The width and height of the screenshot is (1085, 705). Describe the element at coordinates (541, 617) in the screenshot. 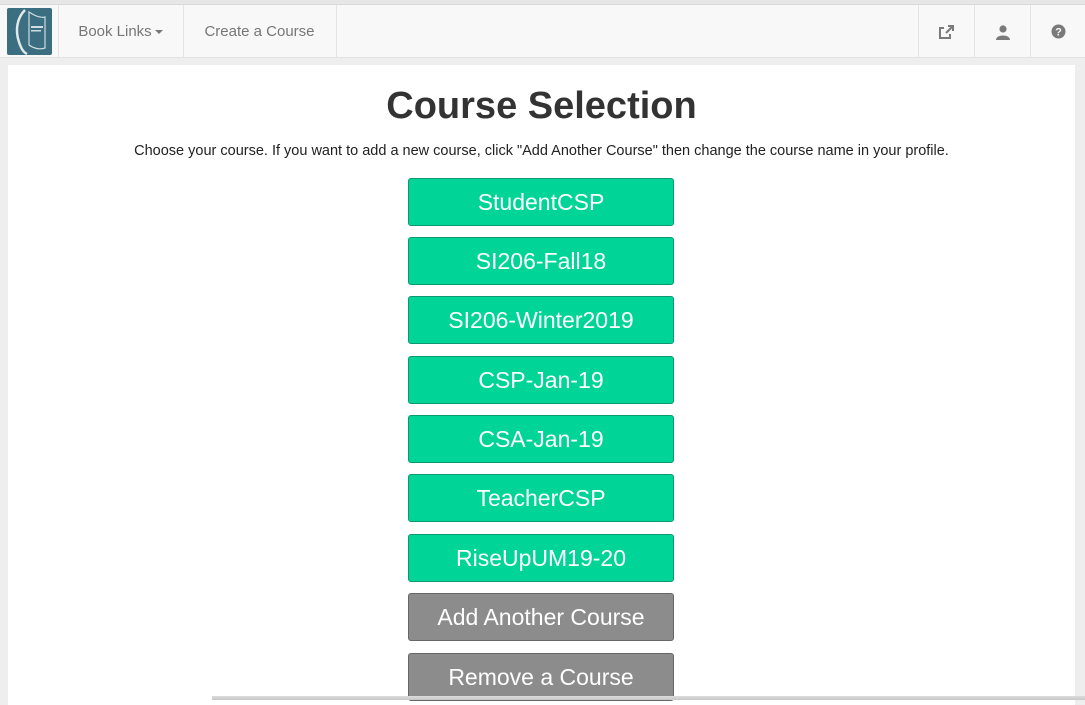

I see `add-course-button: Add Another Course` at that location.